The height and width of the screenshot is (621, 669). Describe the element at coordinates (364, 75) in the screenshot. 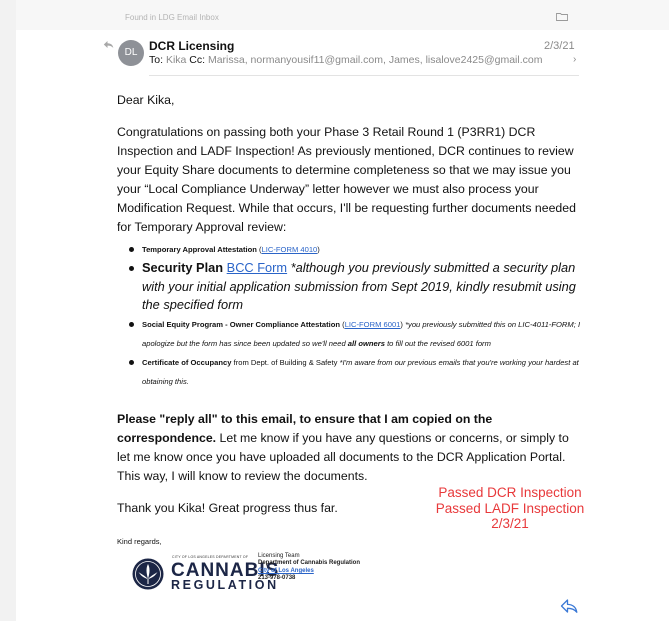

I see `header-divider` at that location.